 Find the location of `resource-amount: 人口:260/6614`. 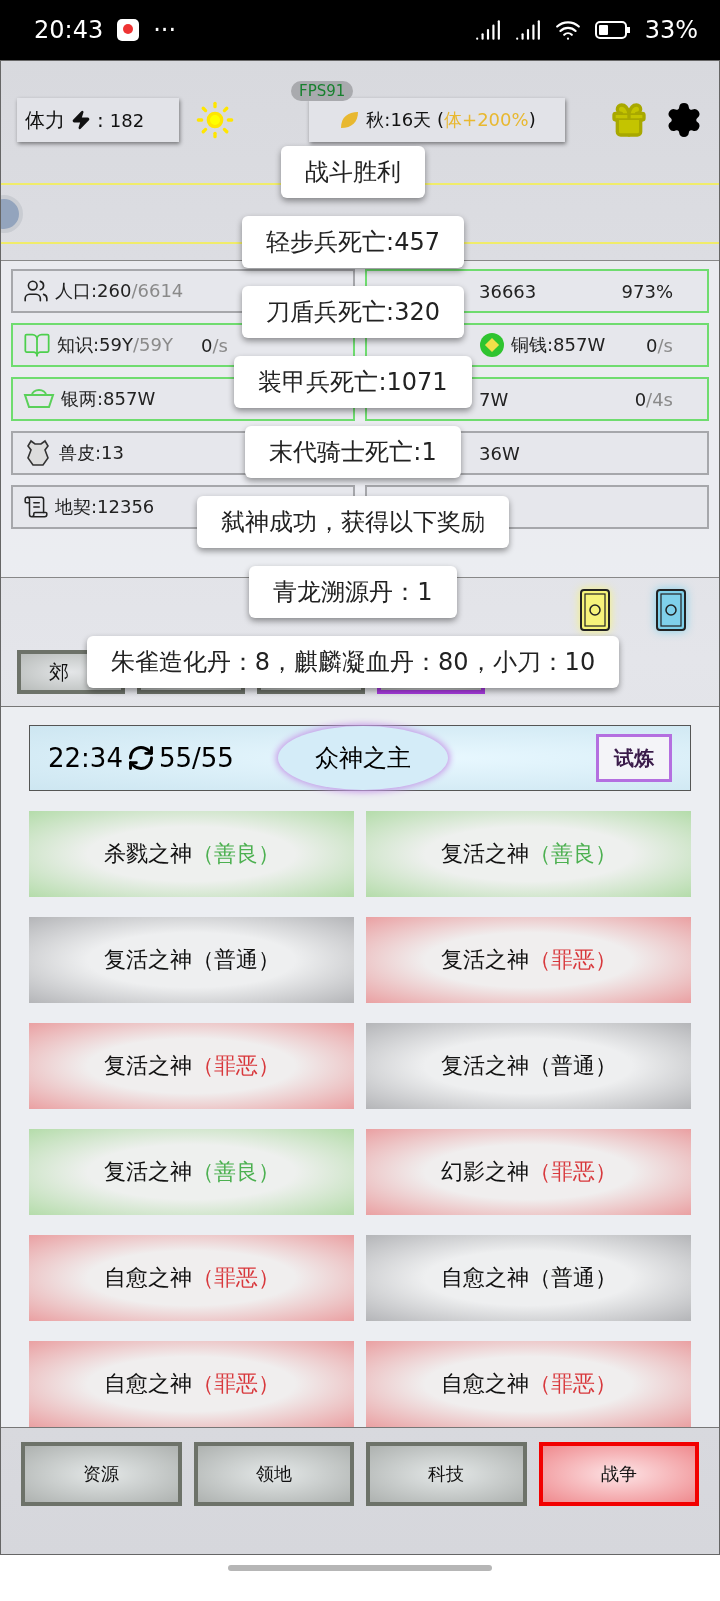

resource-amount: 人口:260/6614 is located at coordinates (119, 291).